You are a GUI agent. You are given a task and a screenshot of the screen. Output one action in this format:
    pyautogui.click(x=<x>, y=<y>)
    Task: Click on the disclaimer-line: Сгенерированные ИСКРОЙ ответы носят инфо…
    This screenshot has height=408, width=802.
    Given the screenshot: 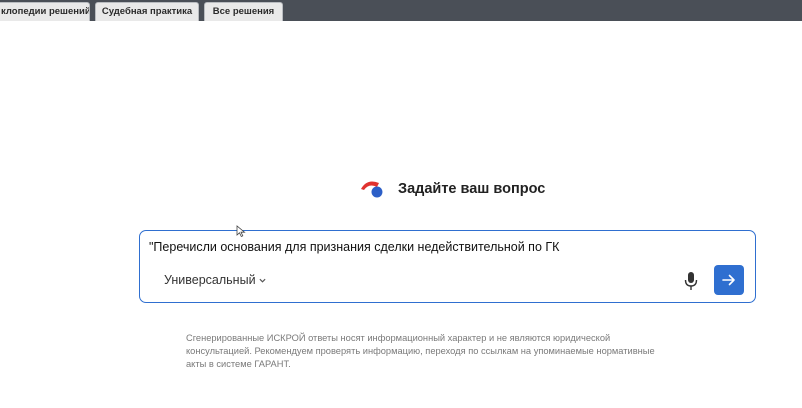 What is the action you would take?
    pyautogui.click(x=398, y=338)
    